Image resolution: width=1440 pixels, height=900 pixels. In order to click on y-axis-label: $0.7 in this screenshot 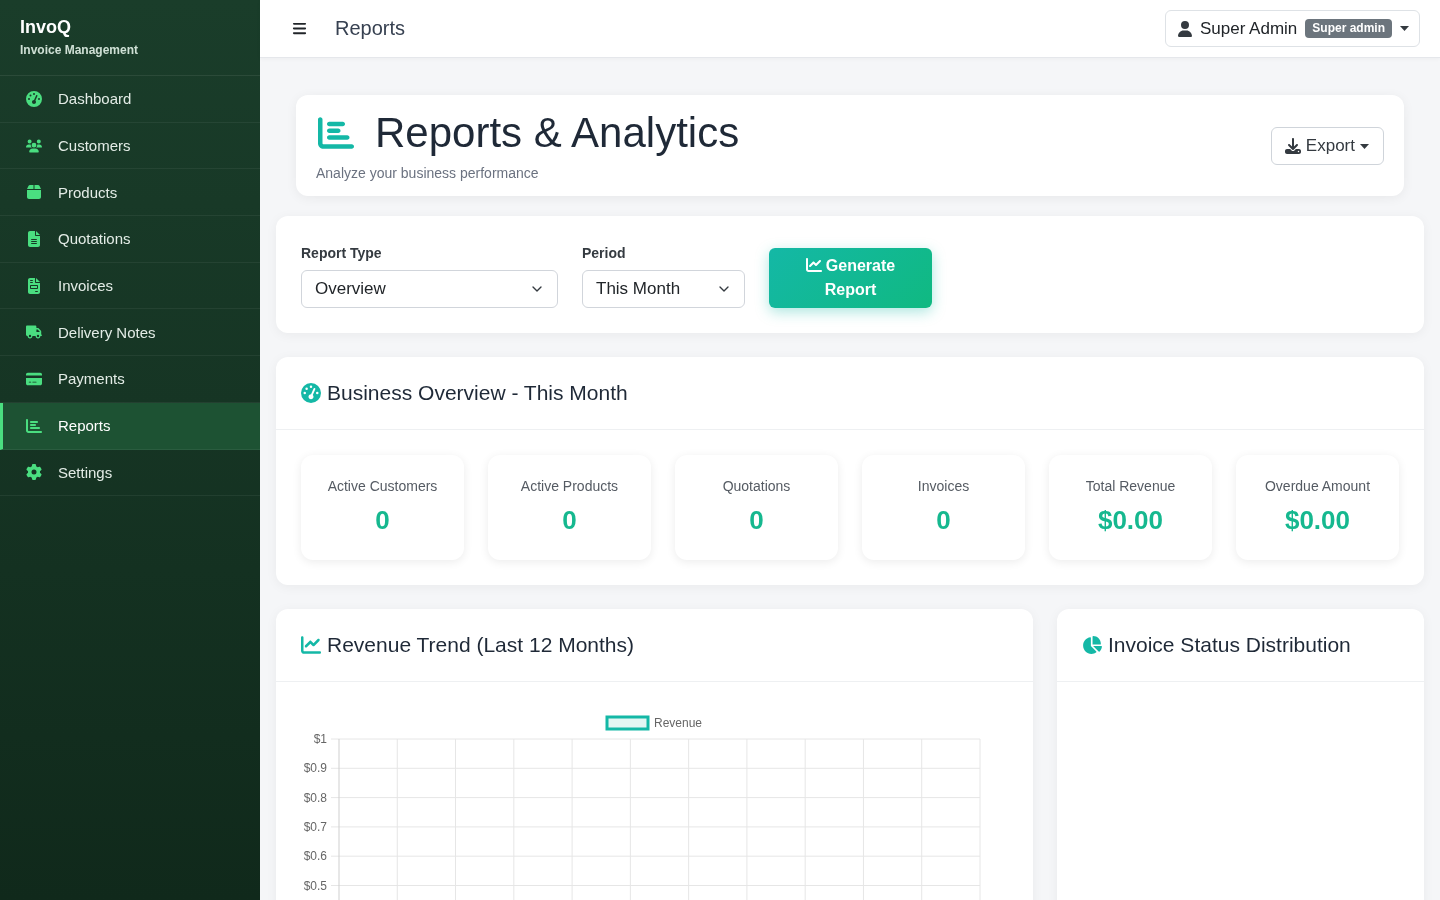, I will do `click(315, 826)`.